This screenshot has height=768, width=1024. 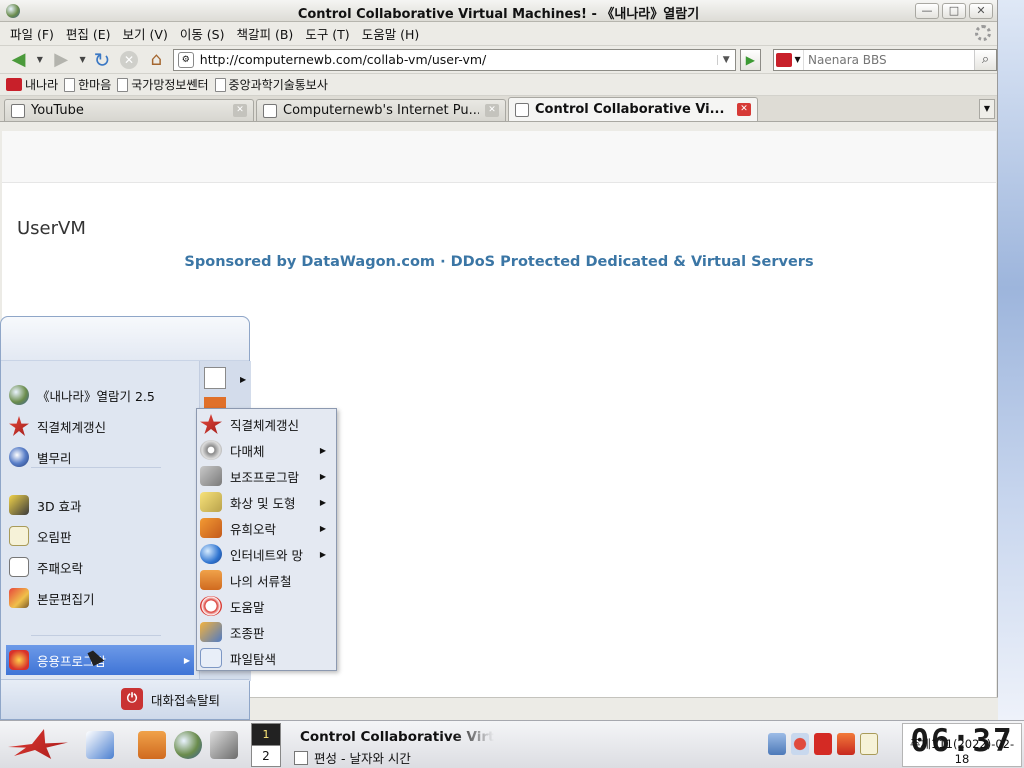 What do you see at coordinates (32, 33) in the screenshot?
I see `menu-file: 파일 (F)` at bounding box center [32, 33].